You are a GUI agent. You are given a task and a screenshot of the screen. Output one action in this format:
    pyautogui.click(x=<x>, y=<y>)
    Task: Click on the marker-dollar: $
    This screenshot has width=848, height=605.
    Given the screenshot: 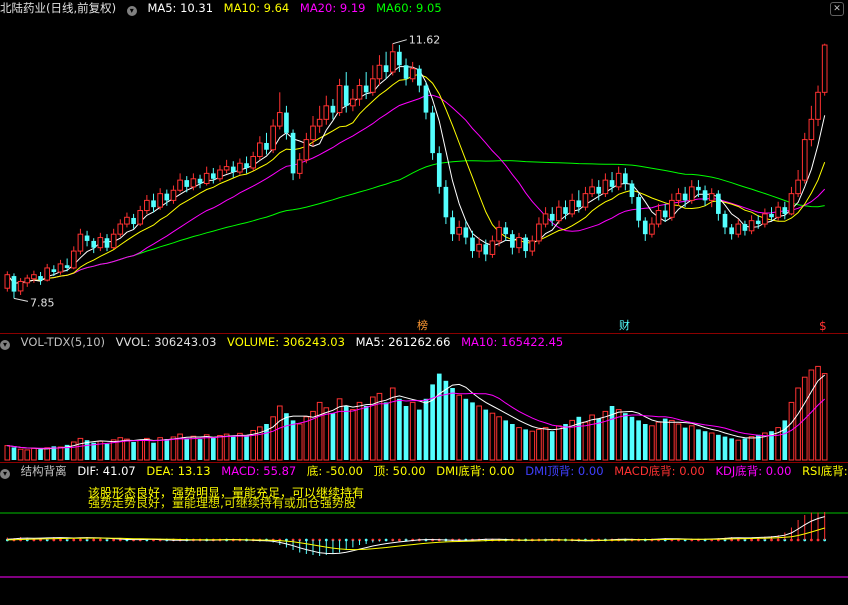 What is the action you would take?
    pyautogui.click(x=823, y=326)
    